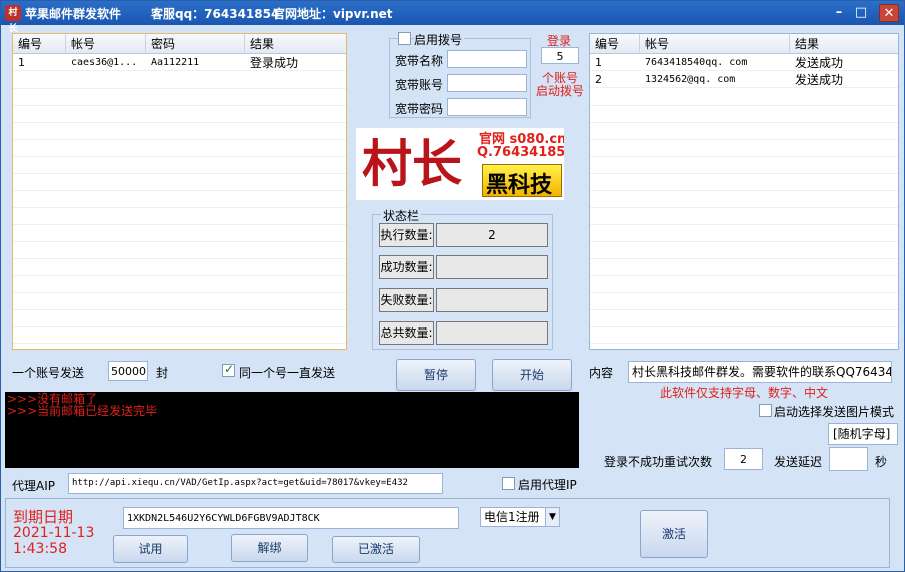 This screenshot has height=572, width=905. Describe the element at coordinates (839, 13) in the screenshot. I see `minimize-icon: –` at that location.